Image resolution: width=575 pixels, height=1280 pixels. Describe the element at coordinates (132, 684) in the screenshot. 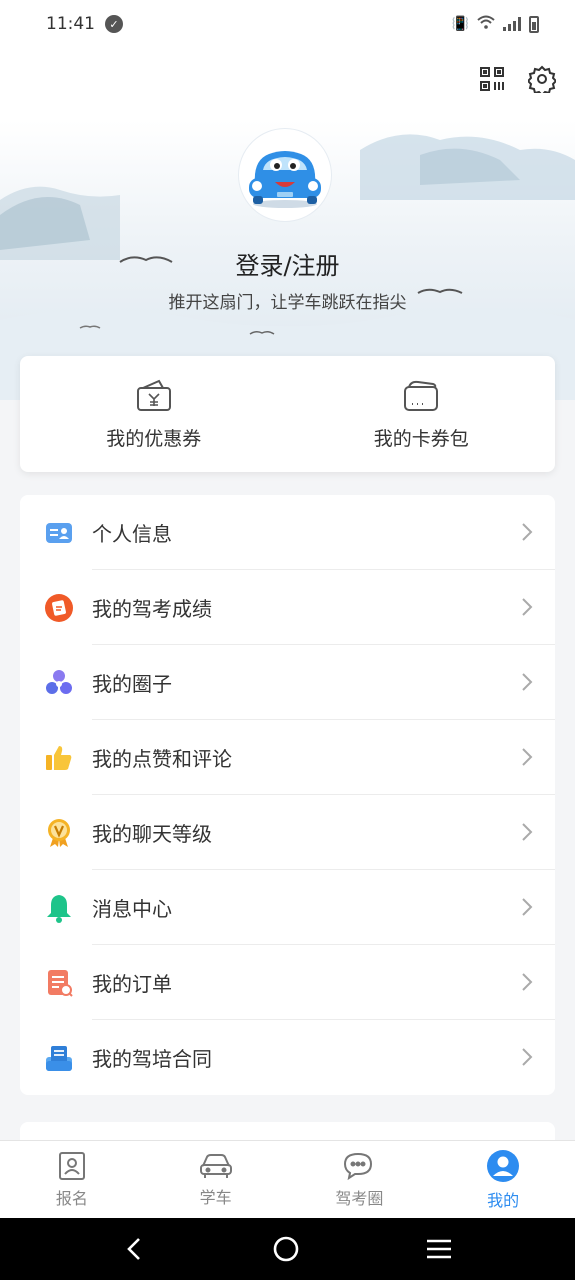

I see `menu-label: 我的圈子` at that location.